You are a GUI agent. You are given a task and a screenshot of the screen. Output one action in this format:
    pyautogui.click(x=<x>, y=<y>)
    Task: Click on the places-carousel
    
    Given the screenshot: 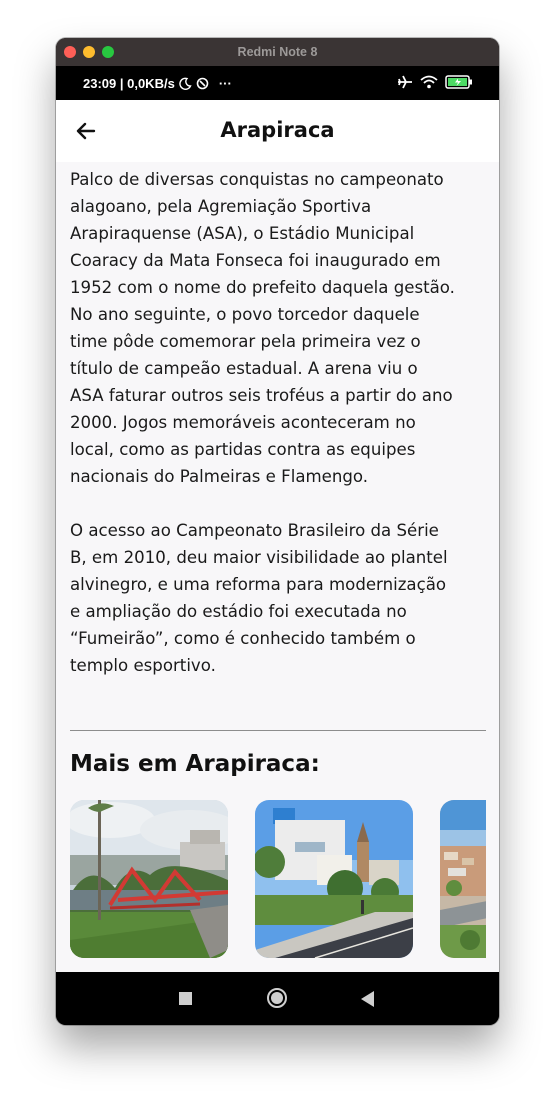 What is the action you would take?
    pyautogui.click(x=278, y=879)
    